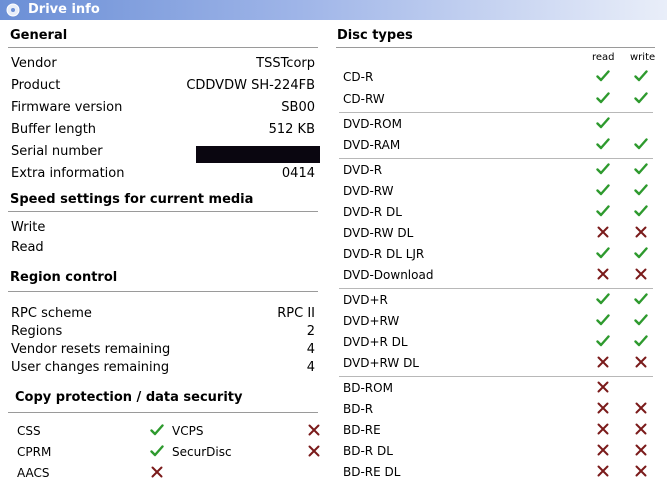 The height and width of the screenshot is (491, 667). I want to click on disc-dvd-rw-dl-label: DVD+RW DL, so click(381, 363).